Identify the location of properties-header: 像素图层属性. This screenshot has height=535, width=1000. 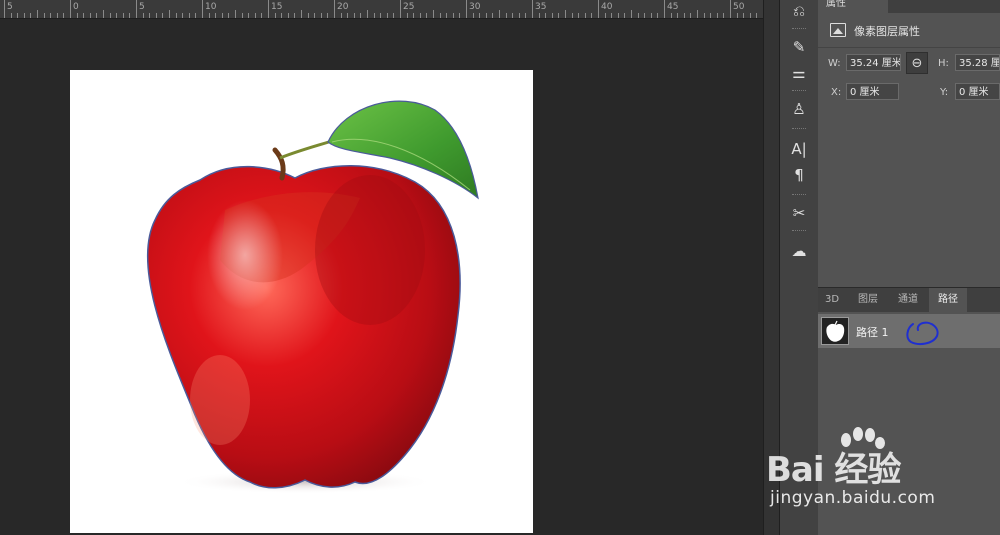
(909, 30).